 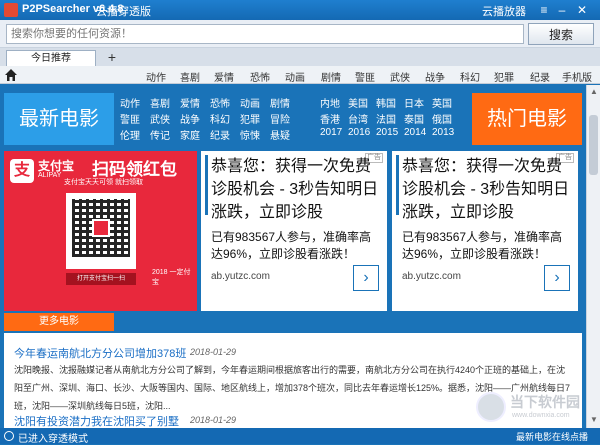 I want to click on nav-item: 纪录, so click(x=540, y=76).